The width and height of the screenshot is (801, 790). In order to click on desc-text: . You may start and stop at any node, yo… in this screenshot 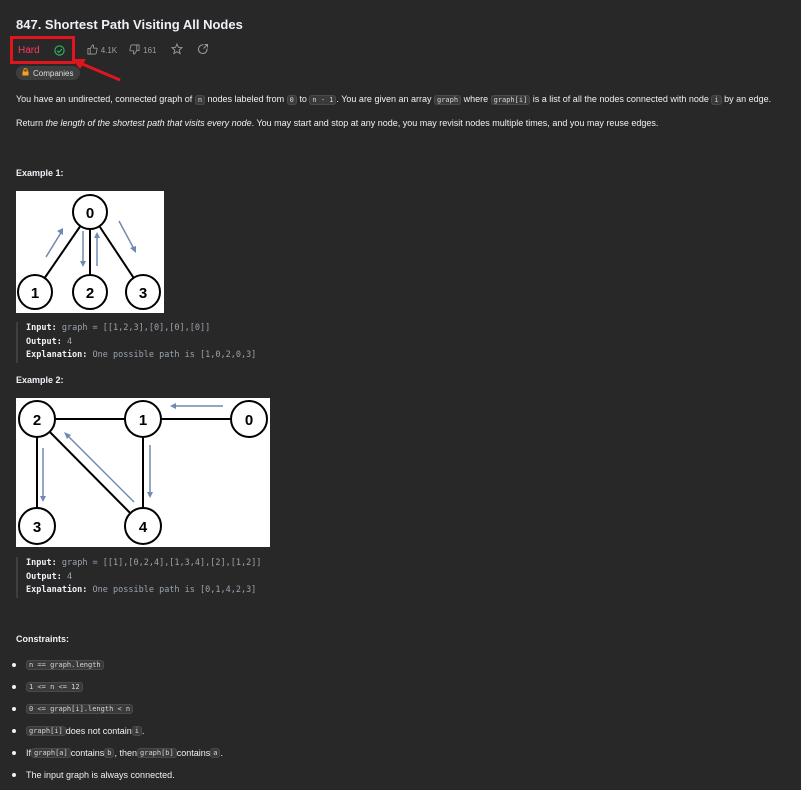, I will do `click(455, 123)`.